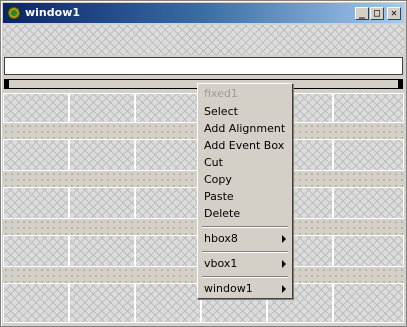  I want to click on close-button: ✕, so click(394, 13).